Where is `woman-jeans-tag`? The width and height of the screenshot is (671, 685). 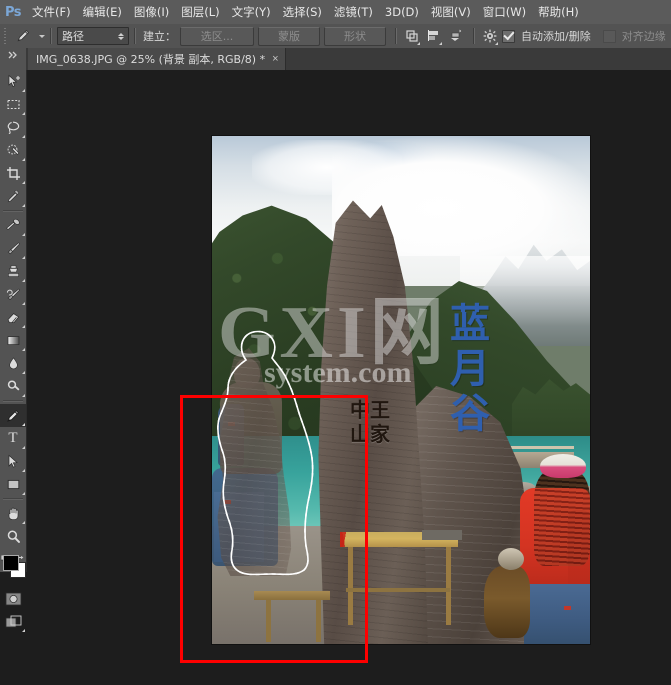
woman-jeans-tag is located at coordinates (567, 608).